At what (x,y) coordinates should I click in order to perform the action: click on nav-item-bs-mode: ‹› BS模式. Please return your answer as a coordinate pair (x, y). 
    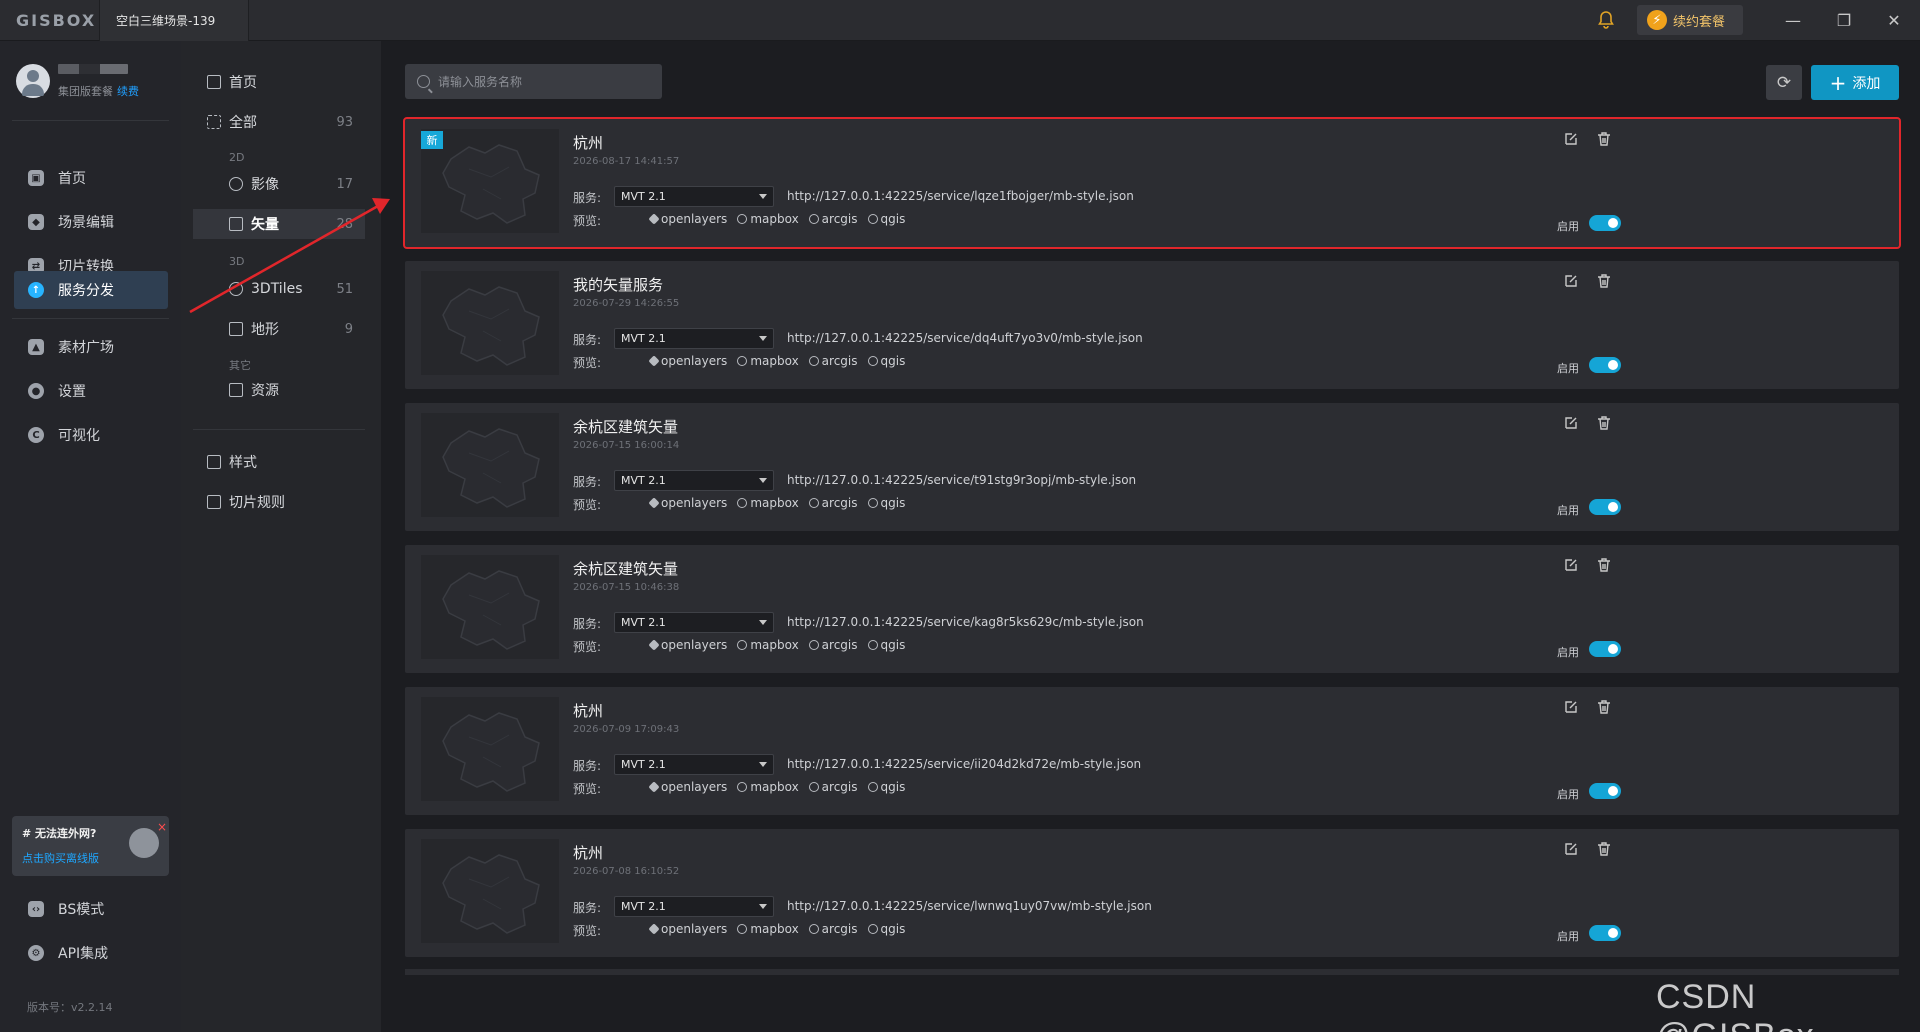
    Looking at the image, I should click on (91, 909).